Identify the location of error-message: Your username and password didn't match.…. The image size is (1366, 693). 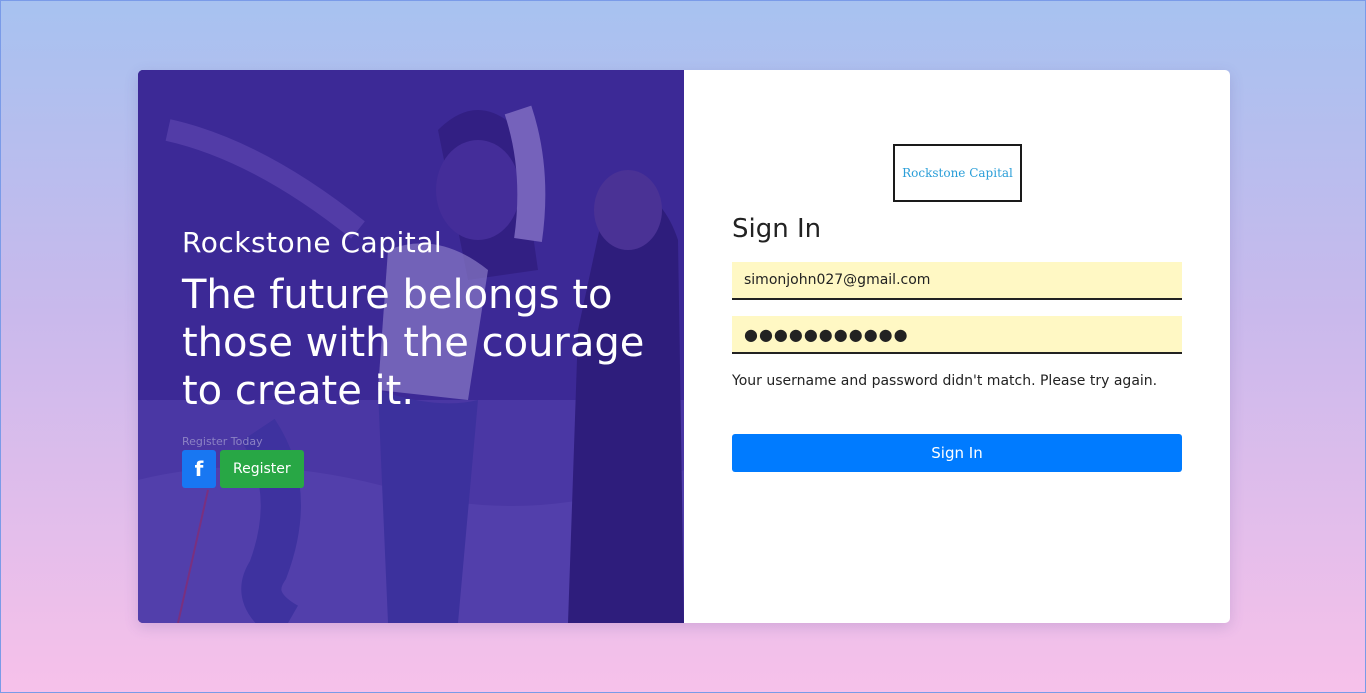
(945, 381).